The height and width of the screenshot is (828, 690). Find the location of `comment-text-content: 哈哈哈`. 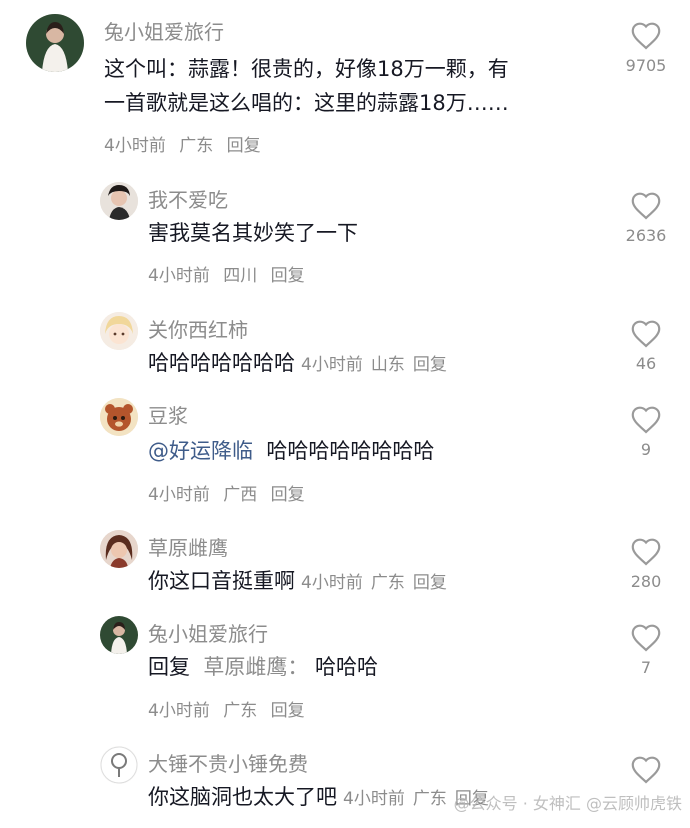

comment-text-content: 哈哈哈 is located at coordinates (347, 667).